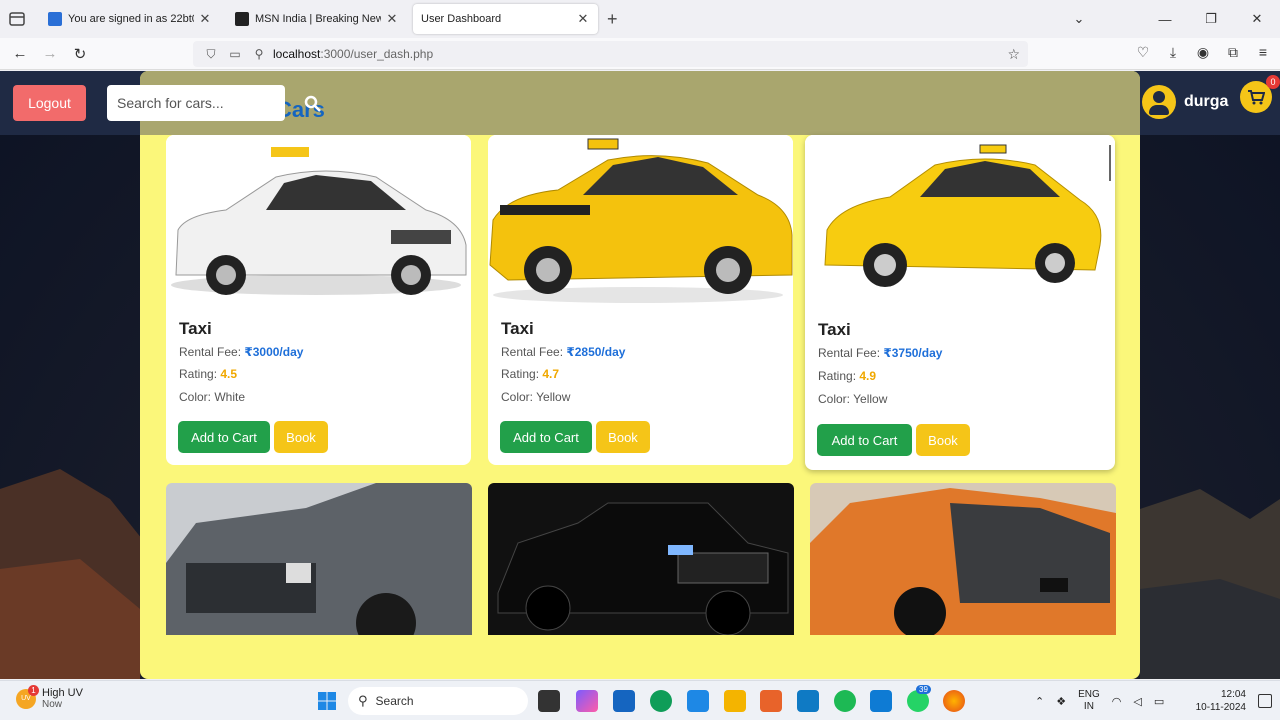  I want to click on store-icon, so click(624, 701).